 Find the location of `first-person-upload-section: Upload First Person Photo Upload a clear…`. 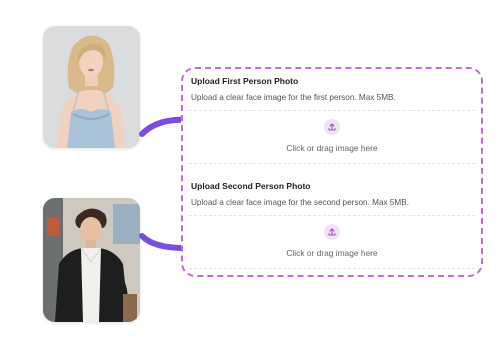

first-person-upload-section: Upload First Person Photo Upload a clear… is located at coordinates (332, 119).